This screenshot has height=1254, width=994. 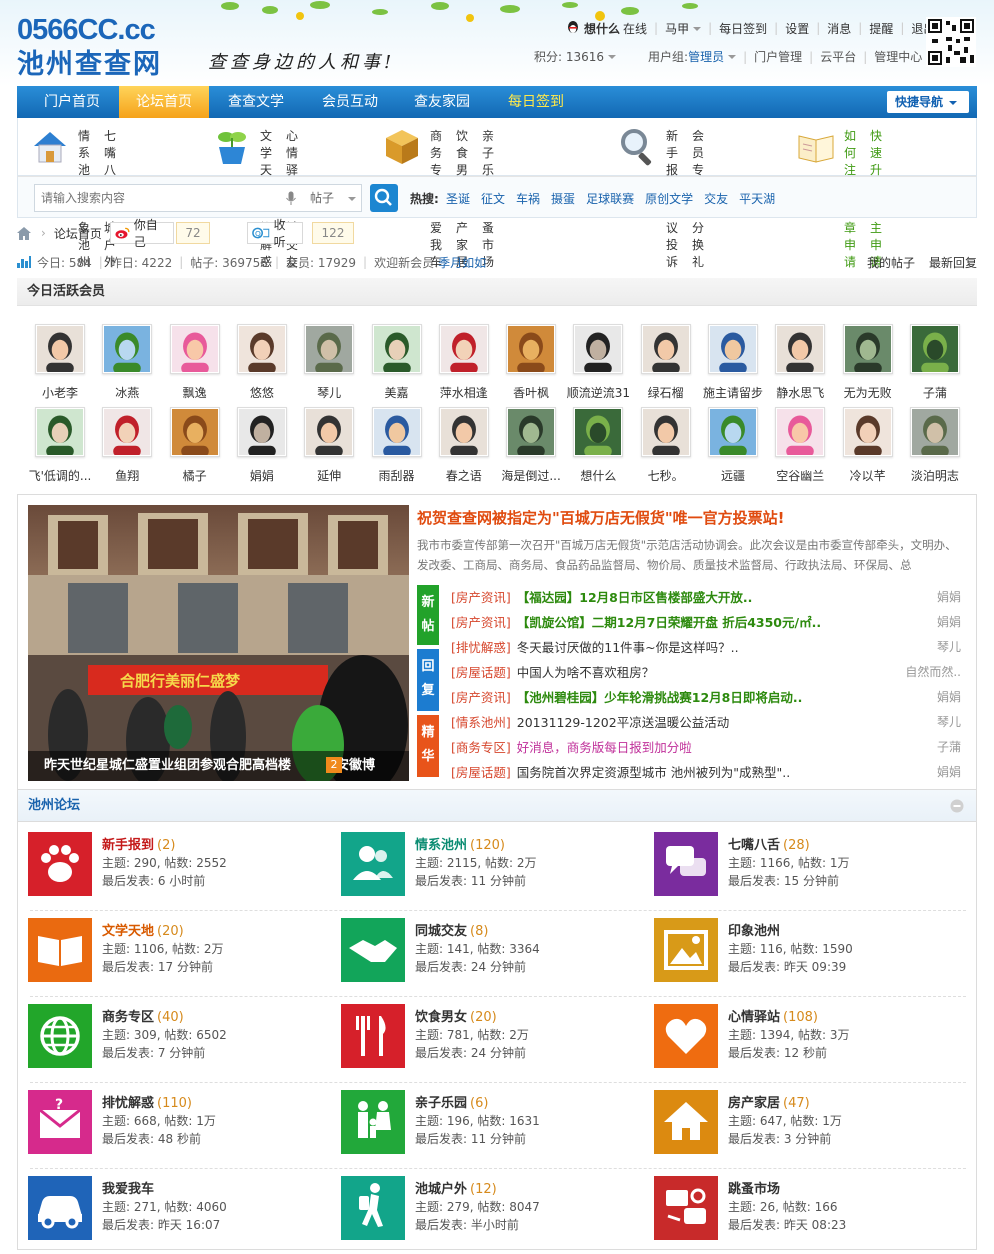 What do you see at coordinates (470, 1052) in the screenshot?
I see `board-last-post: 最后发表: 24 分钟前` at bounding box center [470, 1052].